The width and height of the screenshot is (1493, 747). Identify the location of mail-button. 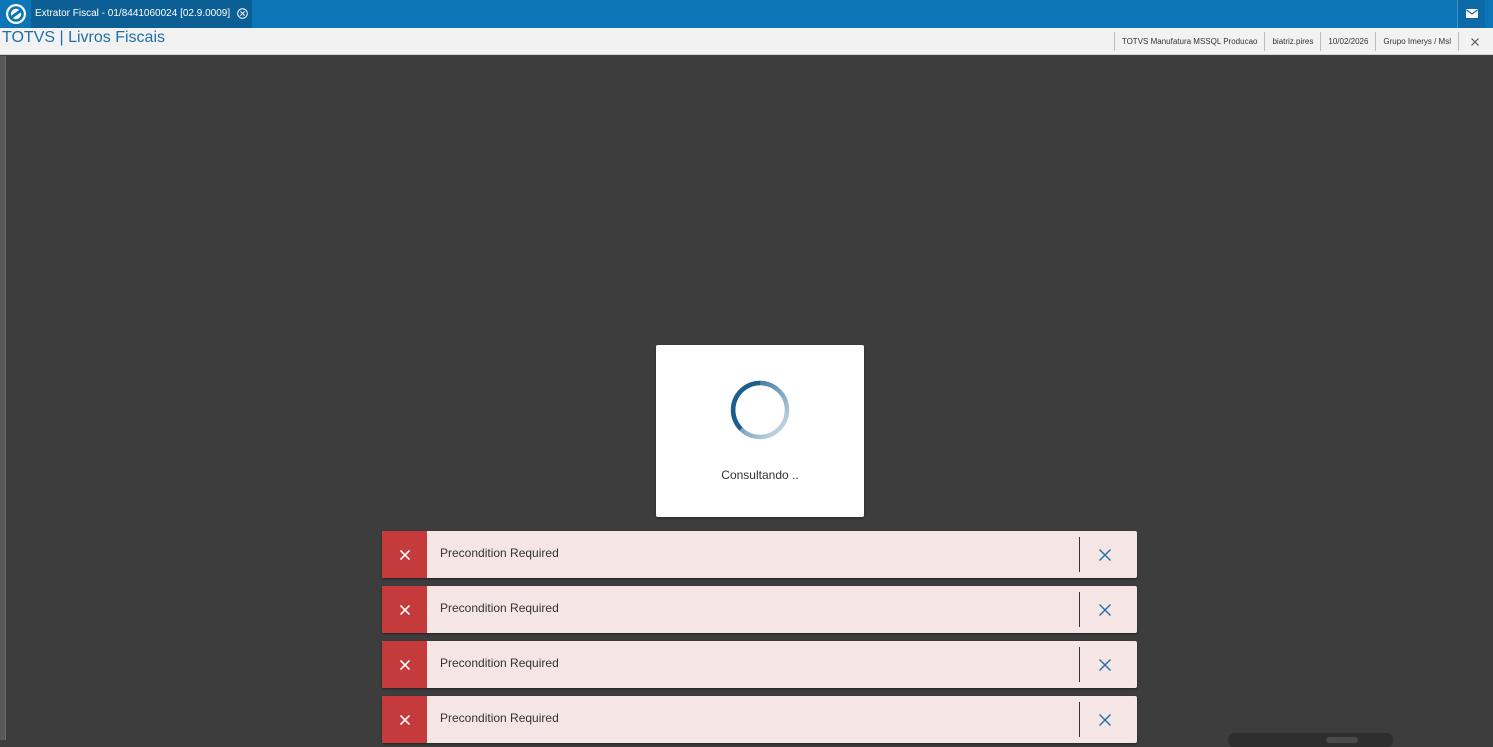
(1471, 14).